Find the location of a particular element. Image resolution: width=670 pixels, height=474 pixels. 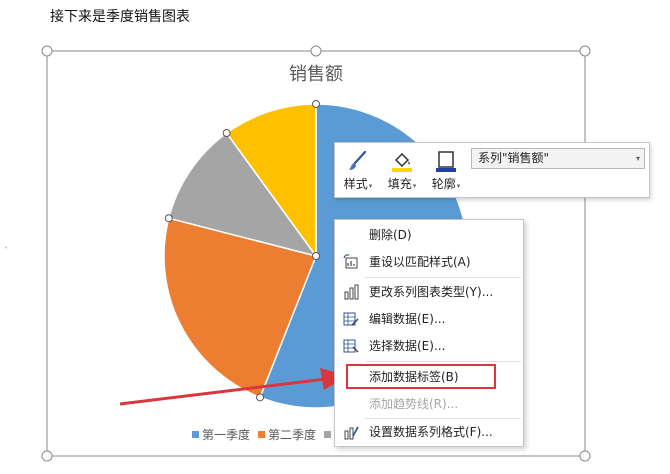

legend-item: 第二季度 is located at coordinates (287, 434).